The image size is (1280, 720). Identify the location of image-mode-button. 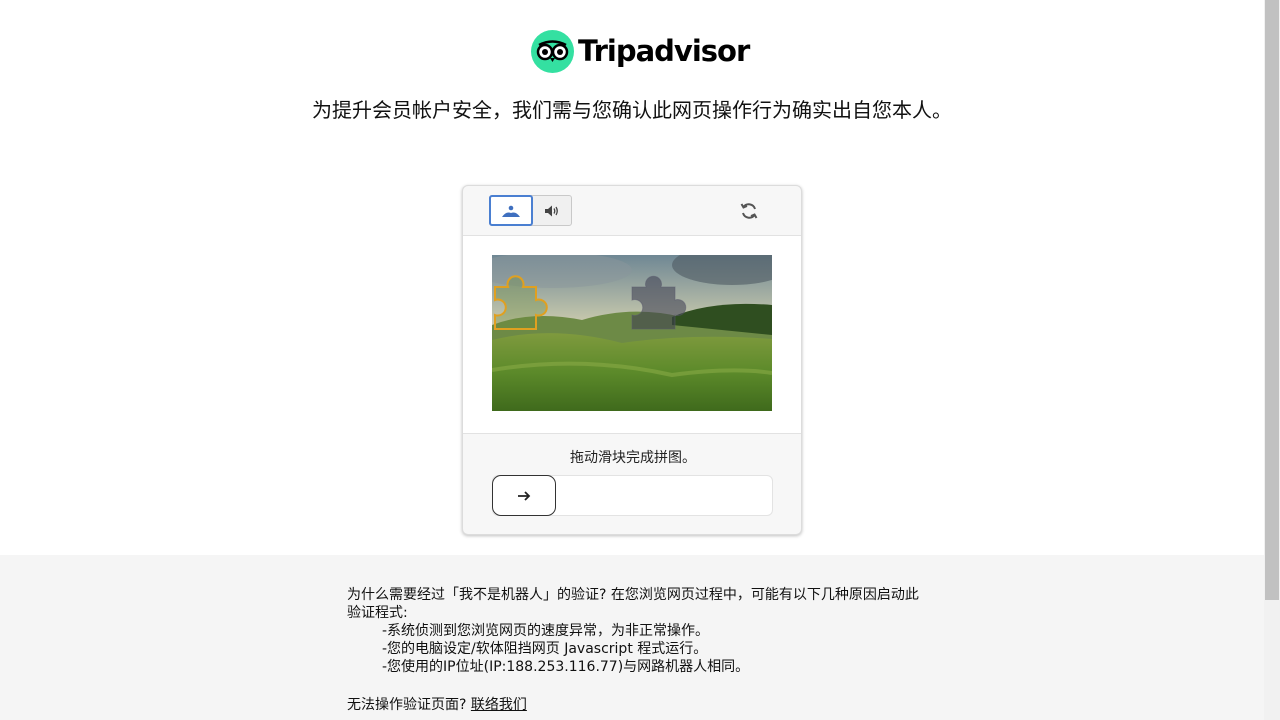
(511, 210).